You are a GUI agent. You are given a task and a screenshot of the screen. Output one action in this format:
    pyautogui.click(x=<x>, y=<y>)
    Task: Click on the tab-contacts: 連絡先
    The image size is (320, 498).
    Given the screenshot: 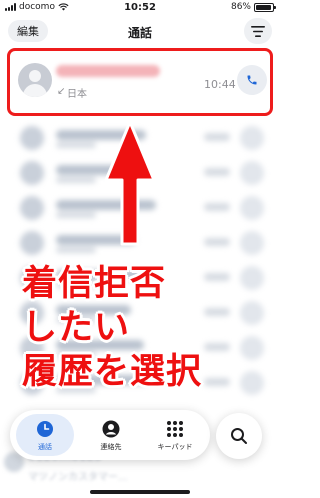 What is the action you would take?
    pyautogui.click(x=111, y=435)
    